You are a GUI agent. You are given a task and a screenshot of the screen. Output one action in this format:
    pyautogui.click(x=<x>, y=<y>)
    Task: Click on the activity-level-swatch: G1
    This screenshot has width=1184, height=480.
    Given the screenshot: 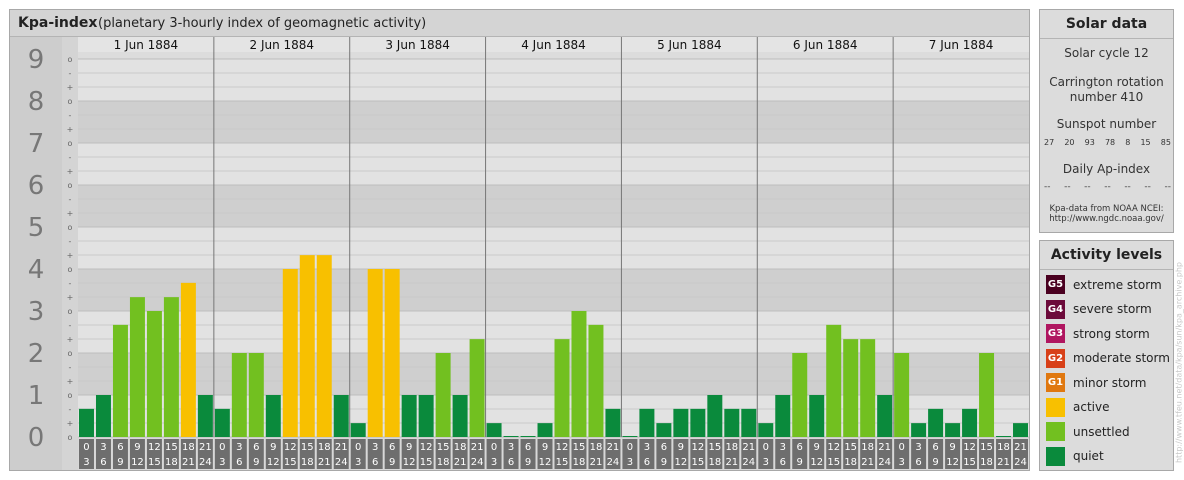 What is the action you would take?
    pyautogui.click(x=1055, y=382)
    